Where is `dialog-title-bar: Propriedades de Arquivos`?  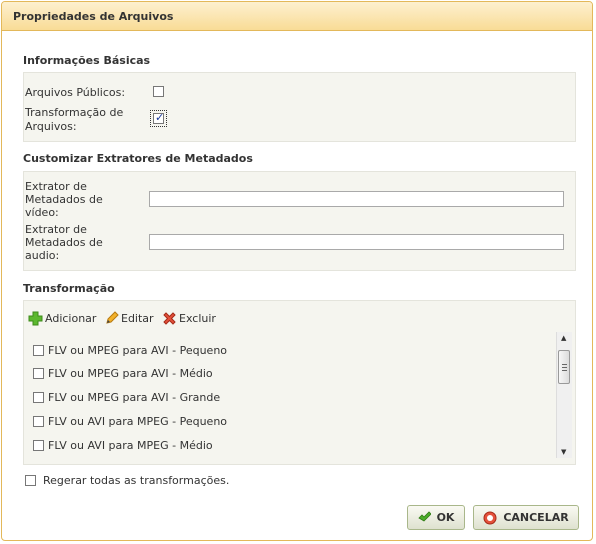
dialog-title-bar: Propriedades de Arquivos is located at coordinates (297, 16).